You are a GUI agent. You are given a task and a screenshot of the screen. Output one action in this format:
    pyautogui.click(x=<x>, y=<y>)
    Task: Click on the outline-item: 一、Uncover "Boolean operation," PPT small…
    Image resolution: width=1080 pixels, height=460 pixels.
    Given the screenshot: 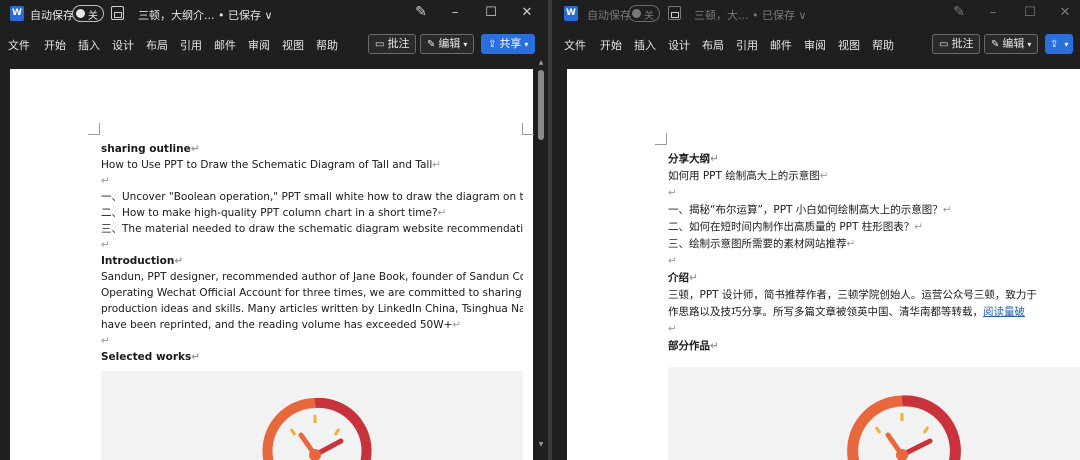 What is the action you would take?
    pyautogui.click(x=312, y=197)
    